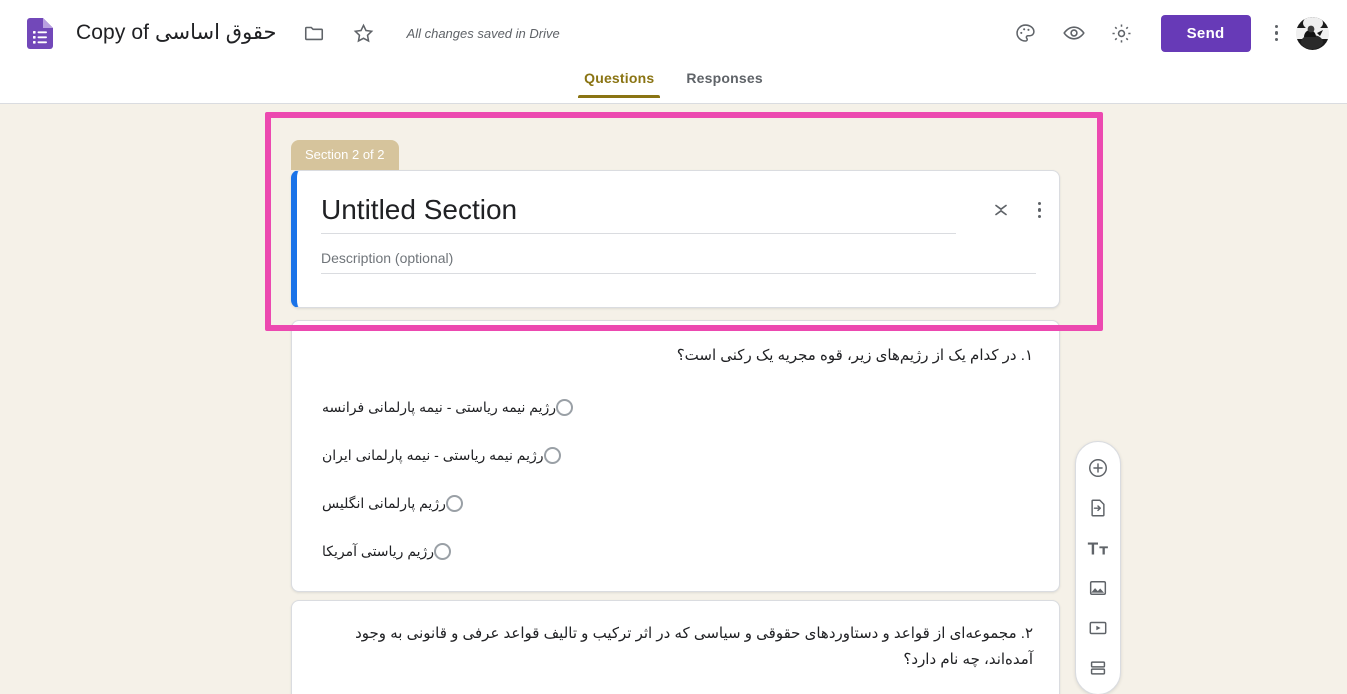 Image resolution: width=1347 pixels, height=694 pixels. Describe the element at coordinates (1098, 628) in the screenshot. I see `add-video-icon` at that location.